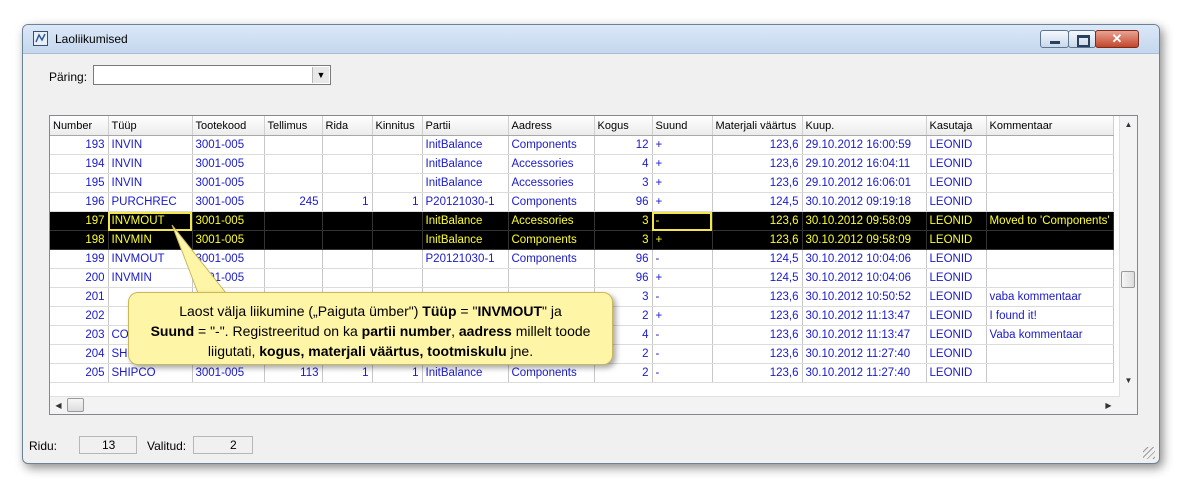  I want to click on app-icon, so click(40, 38).